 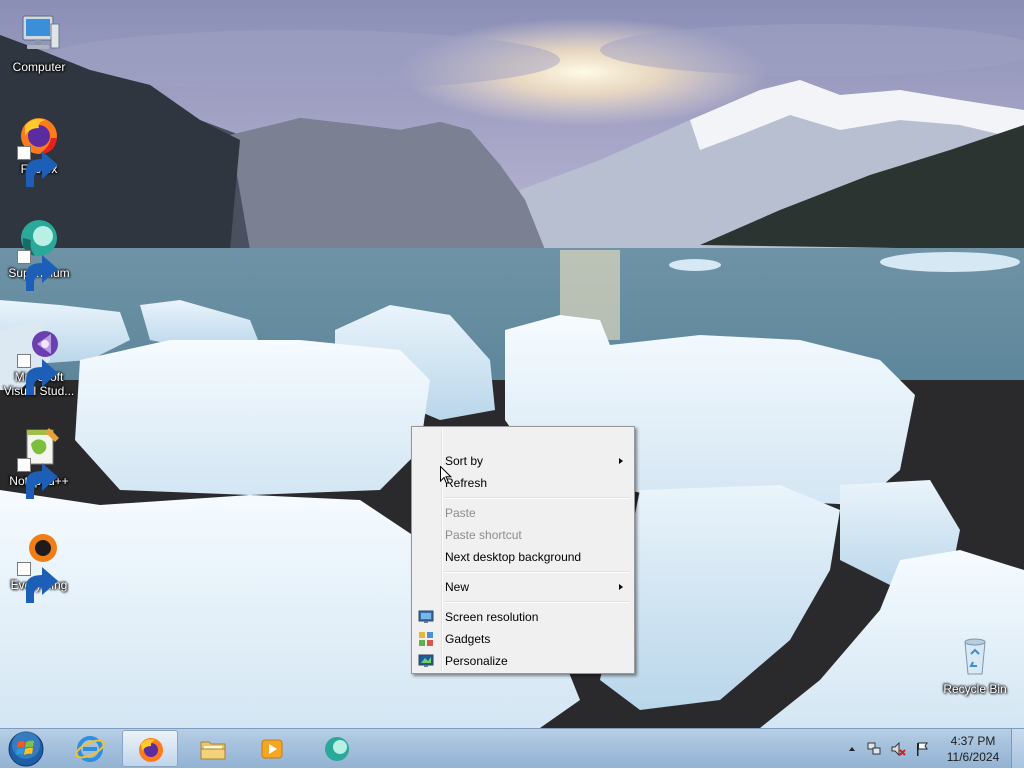 What do you see at coordinates (39, 34) in the screenshot?
I see `computer-icon` at bounding box center [39, 34].